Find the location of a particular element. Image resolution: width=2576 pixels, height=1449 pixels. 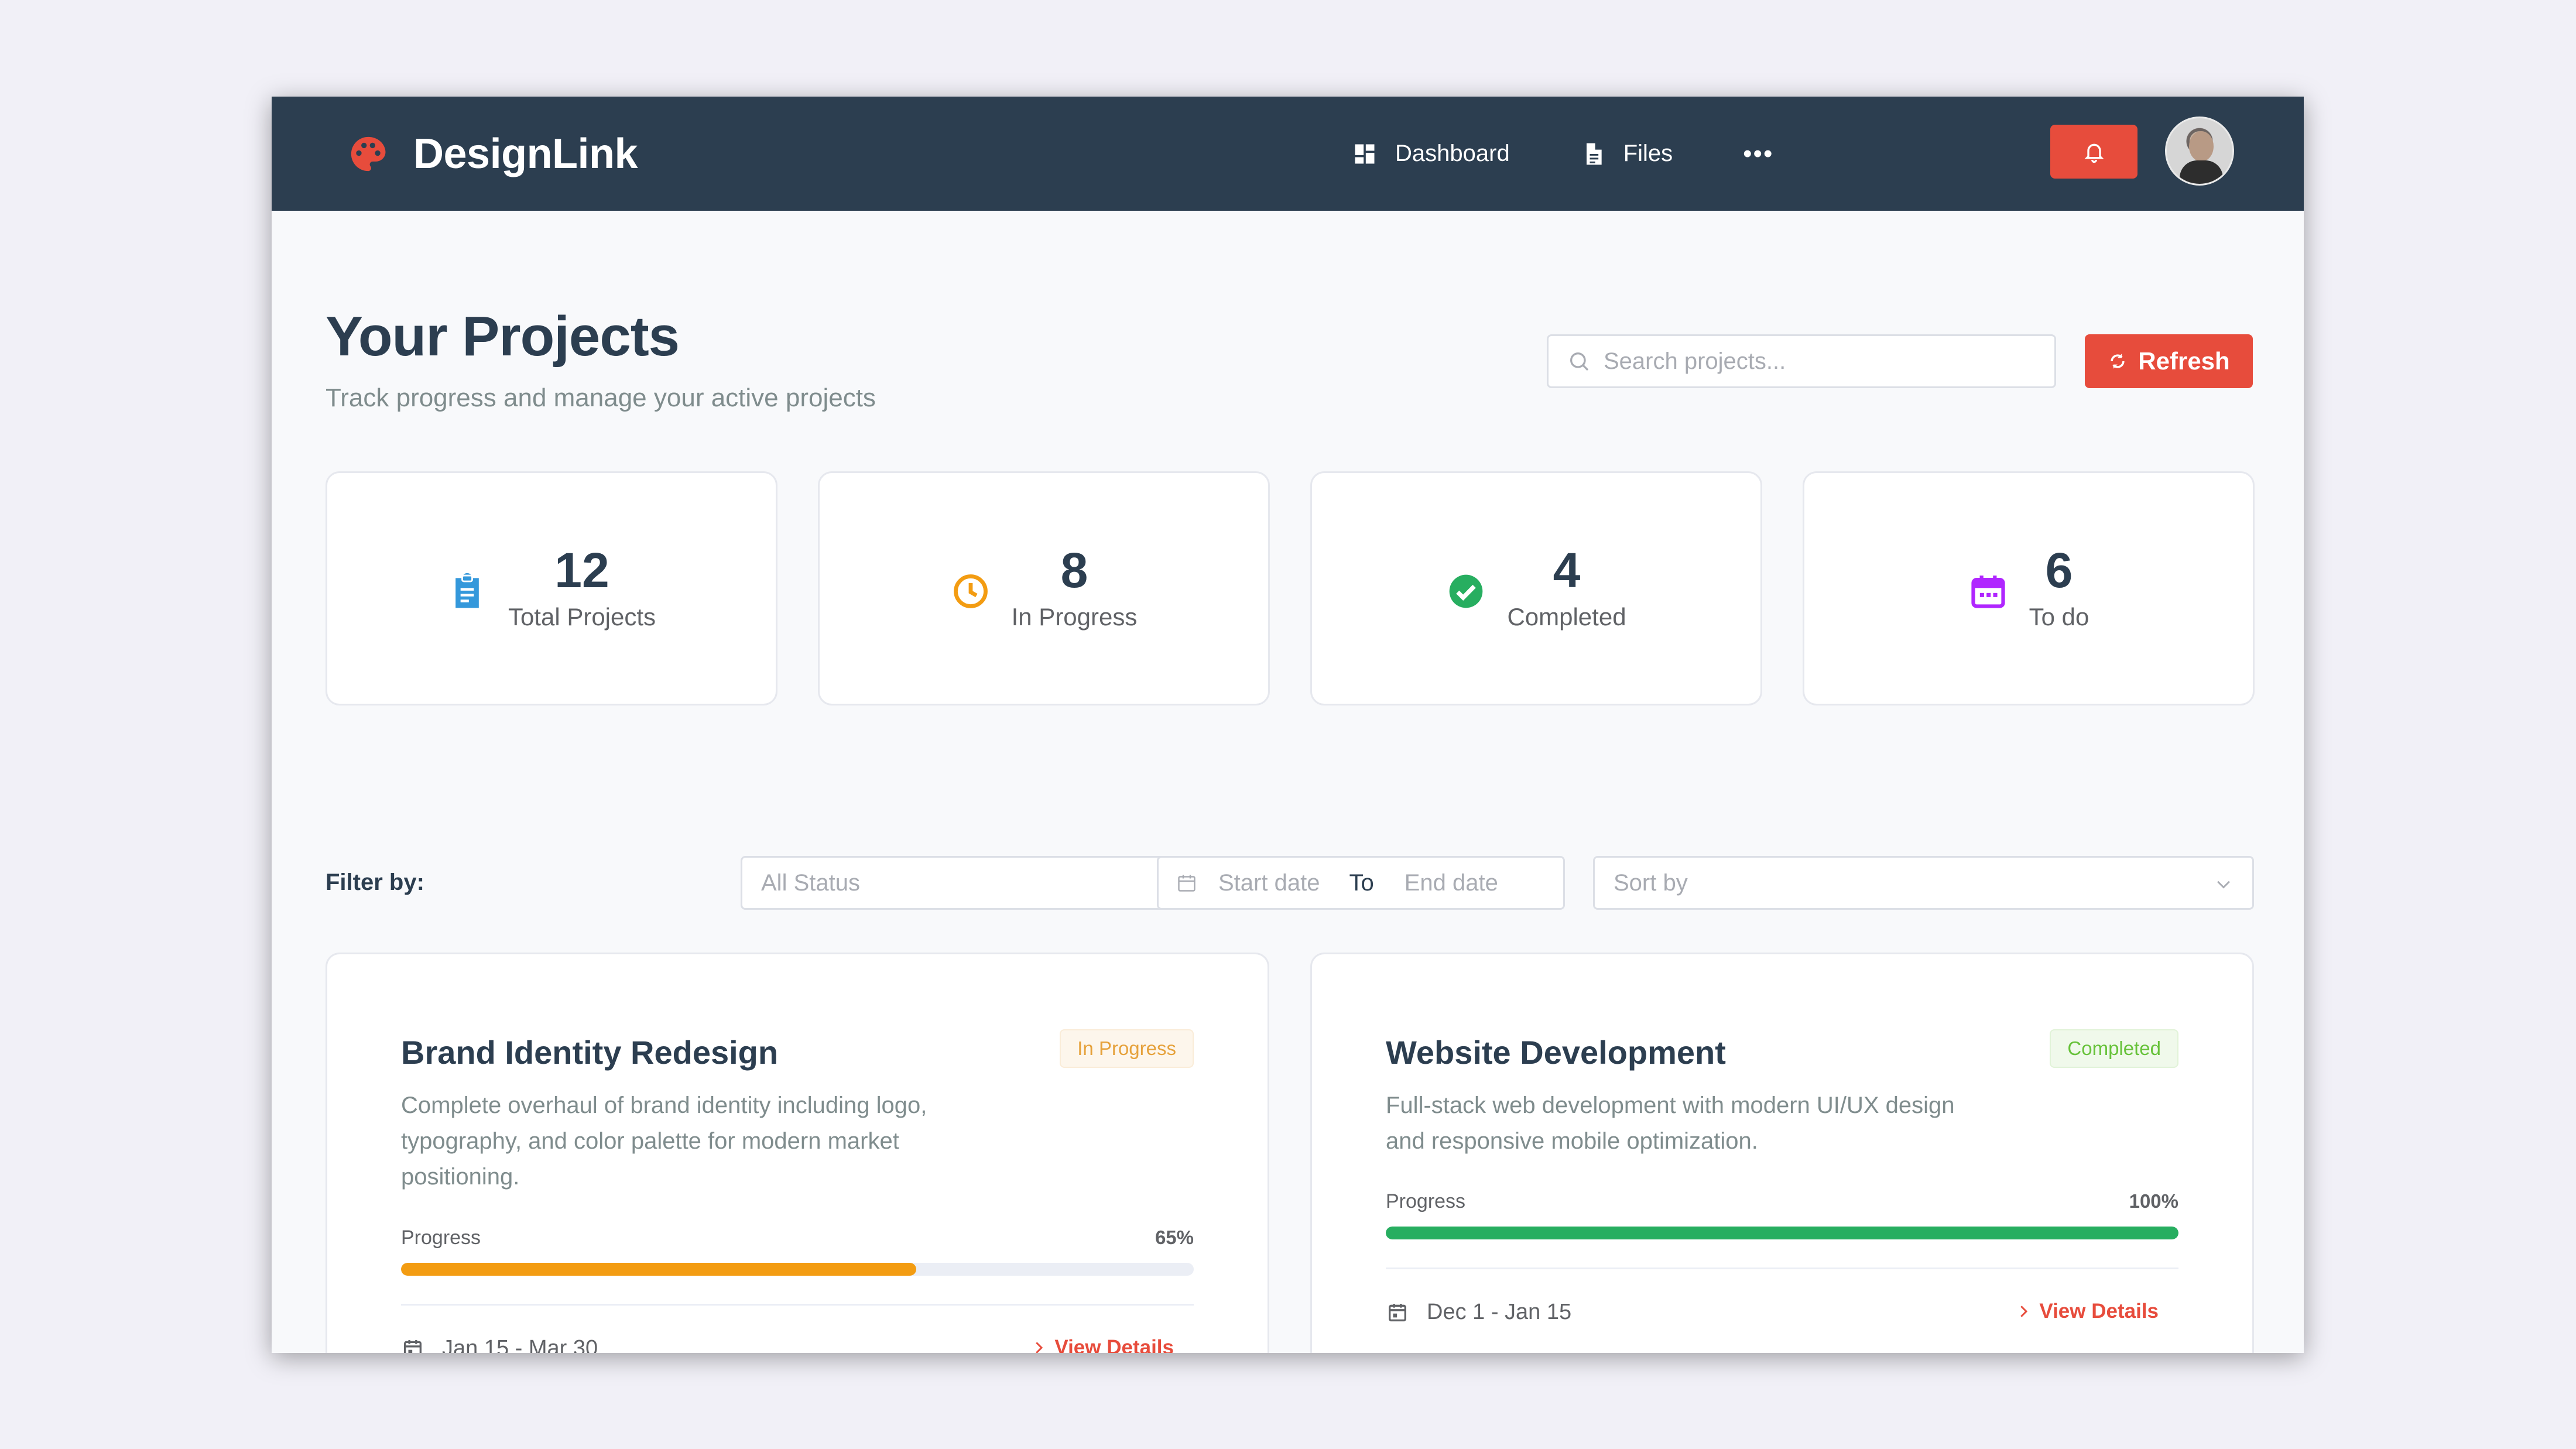

stat-value: 8 is located at coordinates (1074, 570).